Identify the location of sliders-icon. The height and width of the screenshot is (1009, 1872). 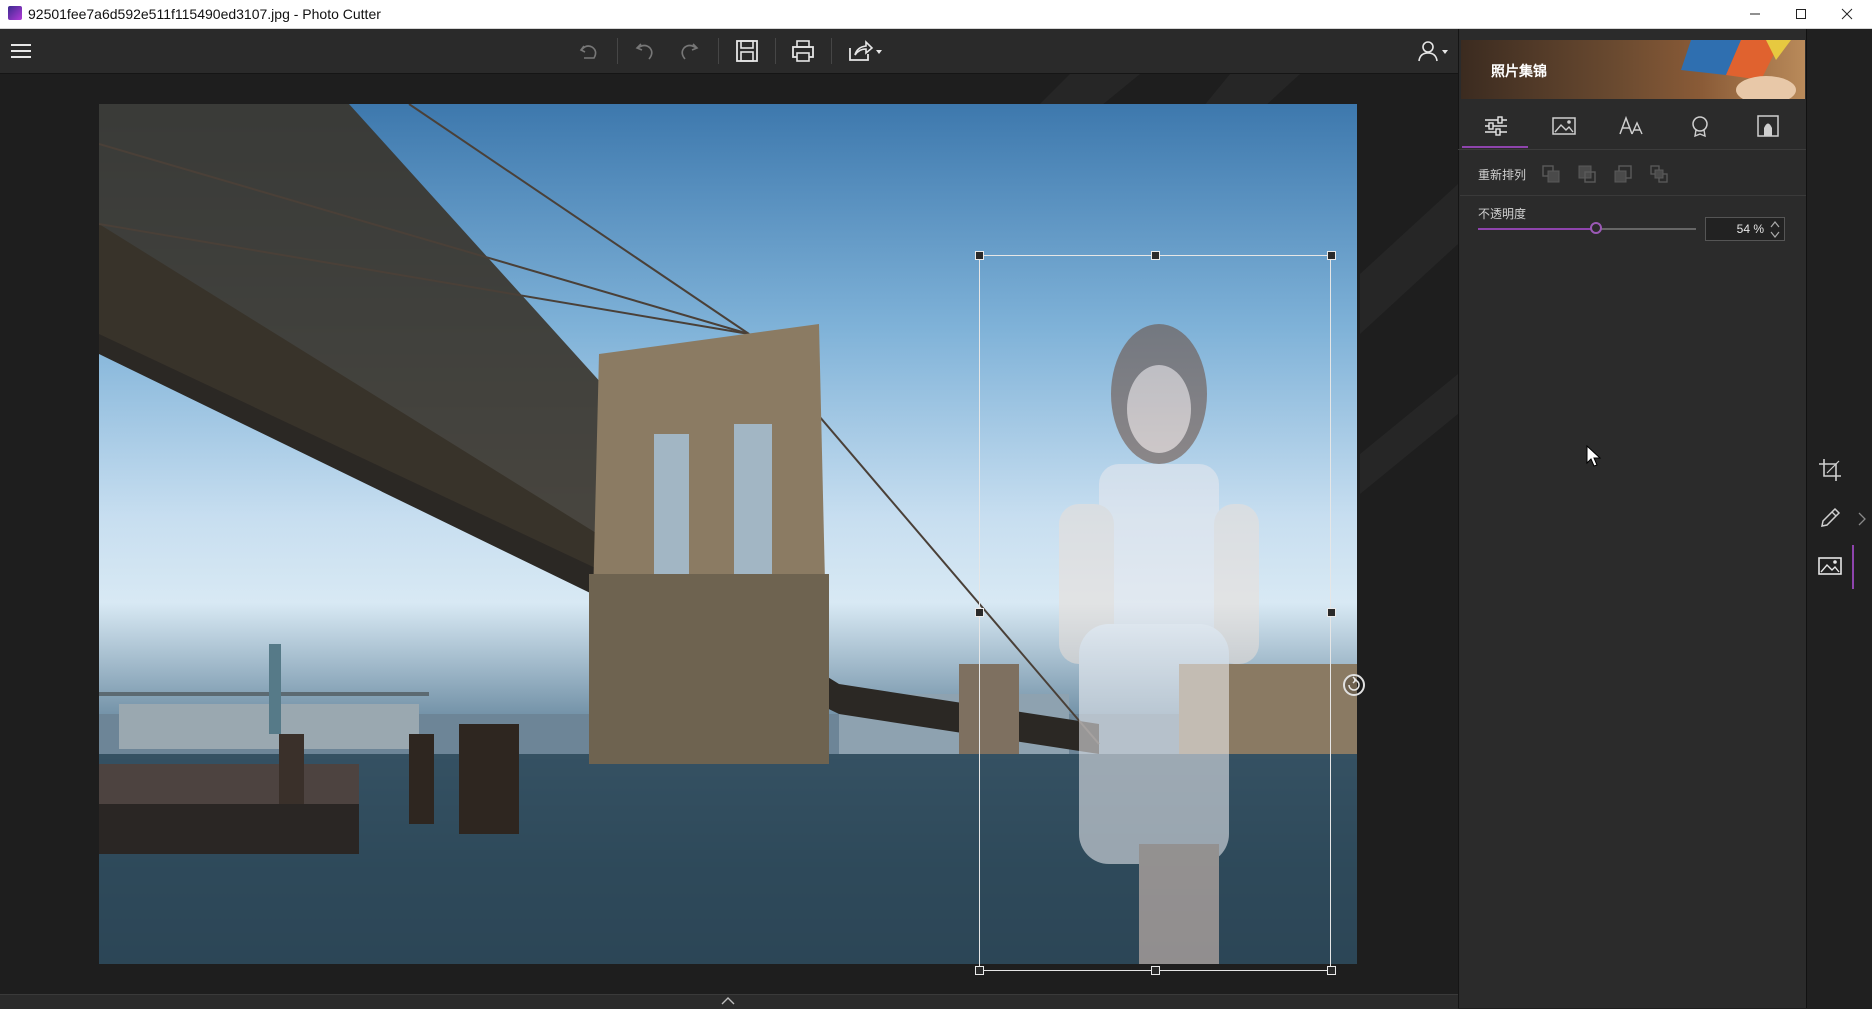
(1496, 126).